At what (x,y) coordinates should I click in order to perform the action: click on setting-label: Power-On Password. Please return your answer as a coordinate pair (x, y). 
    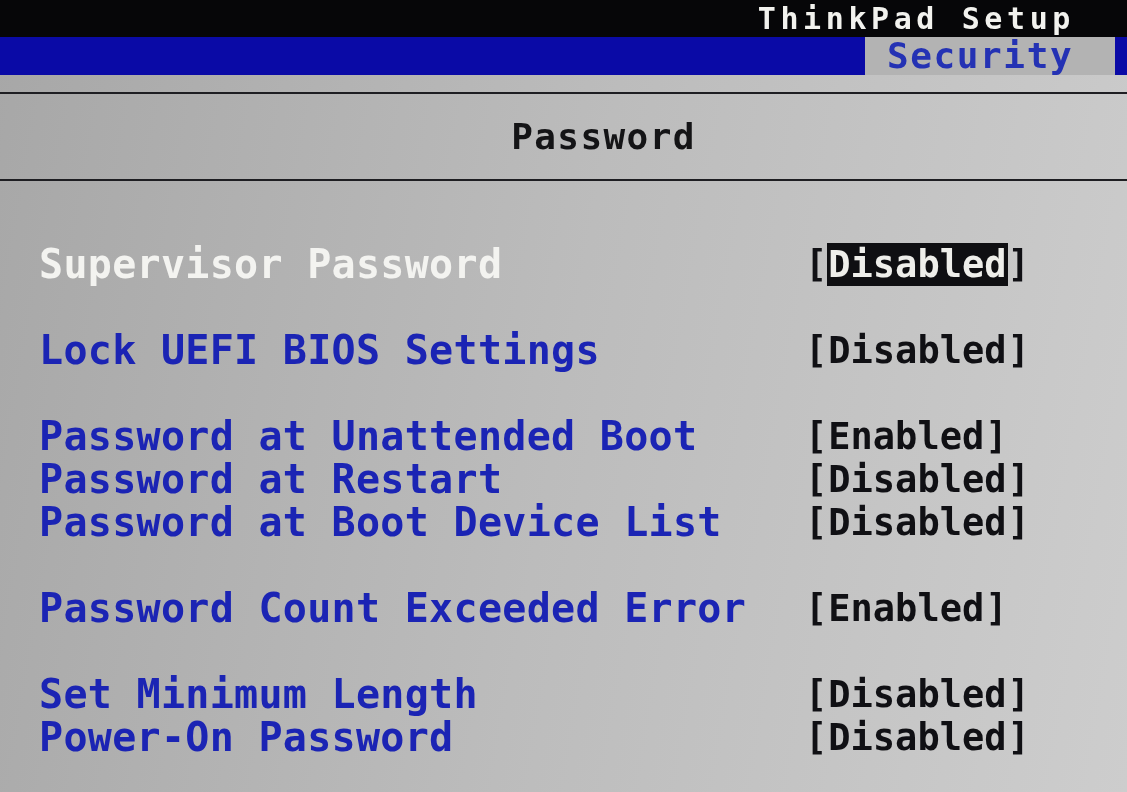
    Looking at the image, I should click on (422, 737).